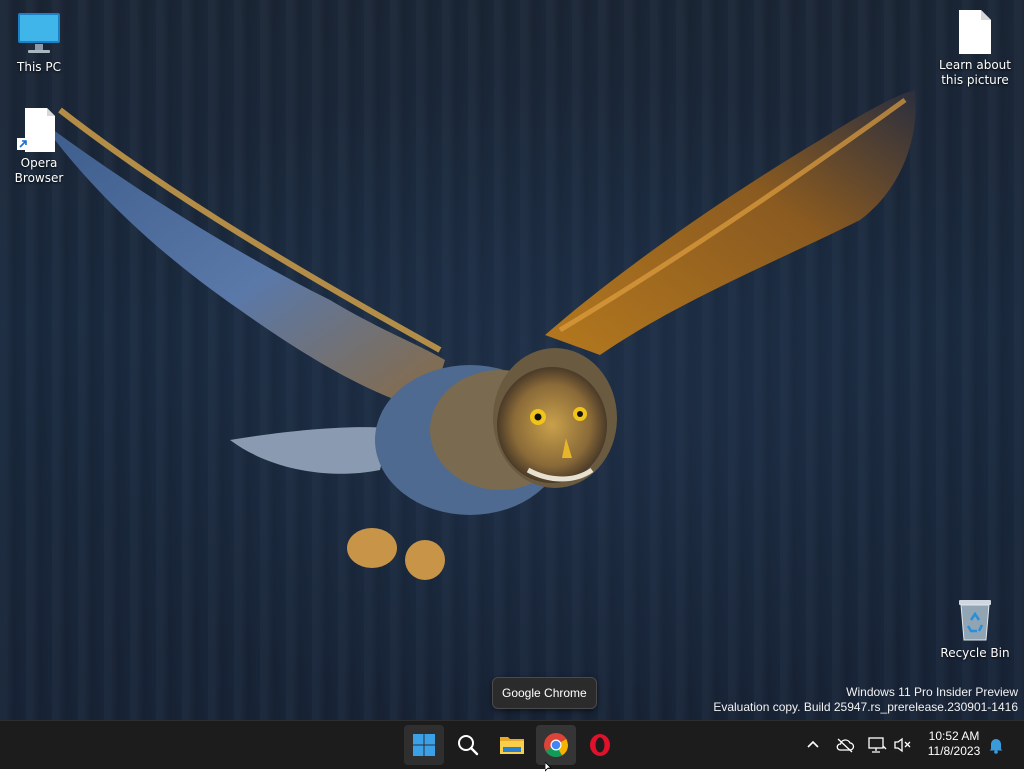  Describe the element at coordinates (544, 693) in the screenshot. I see `taskbar-tooltip: Google Chrome` at that location.